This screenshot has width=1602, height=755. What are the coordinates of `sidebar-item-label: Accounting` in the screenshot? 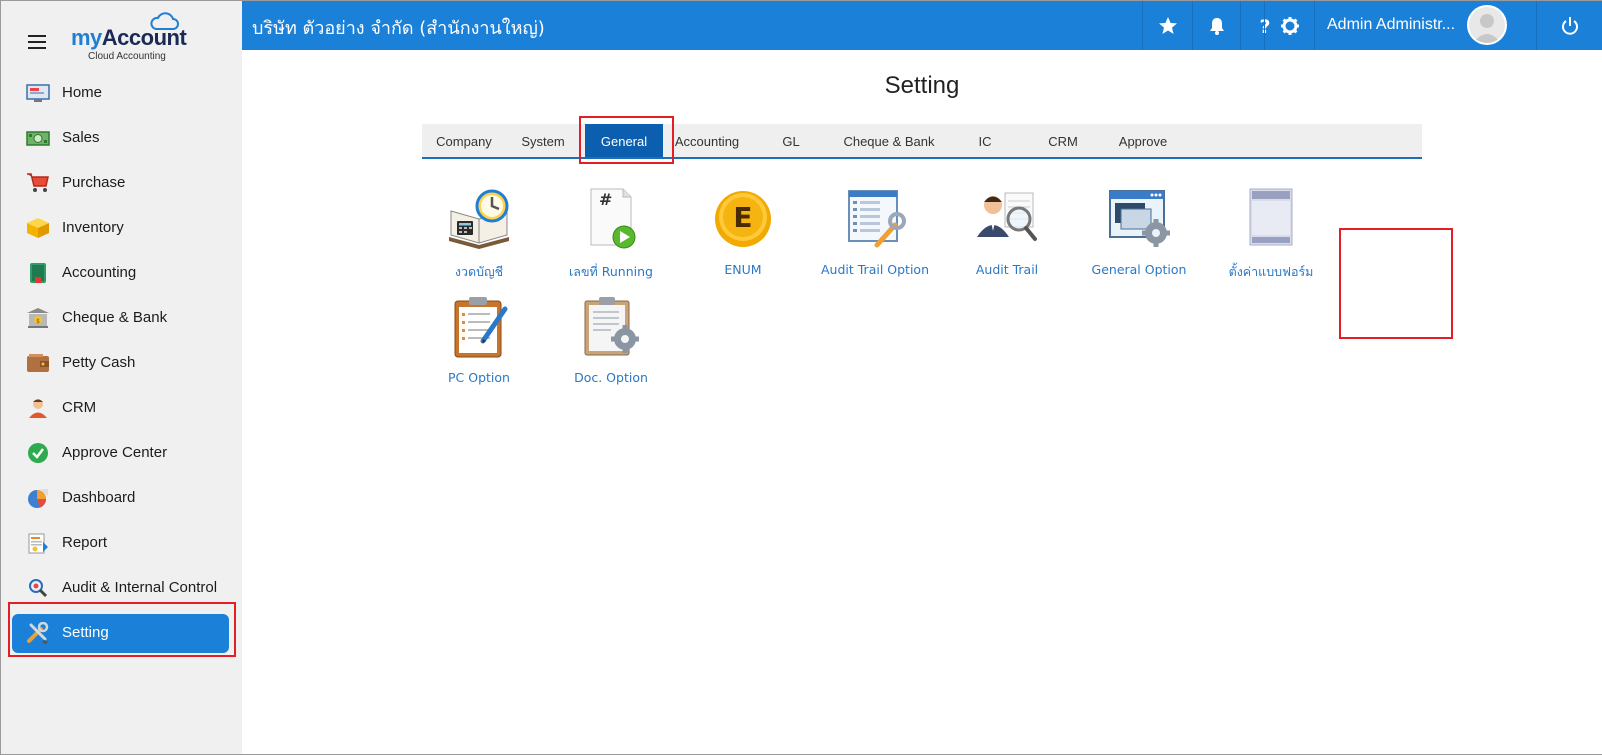 It's located at (99, 272).